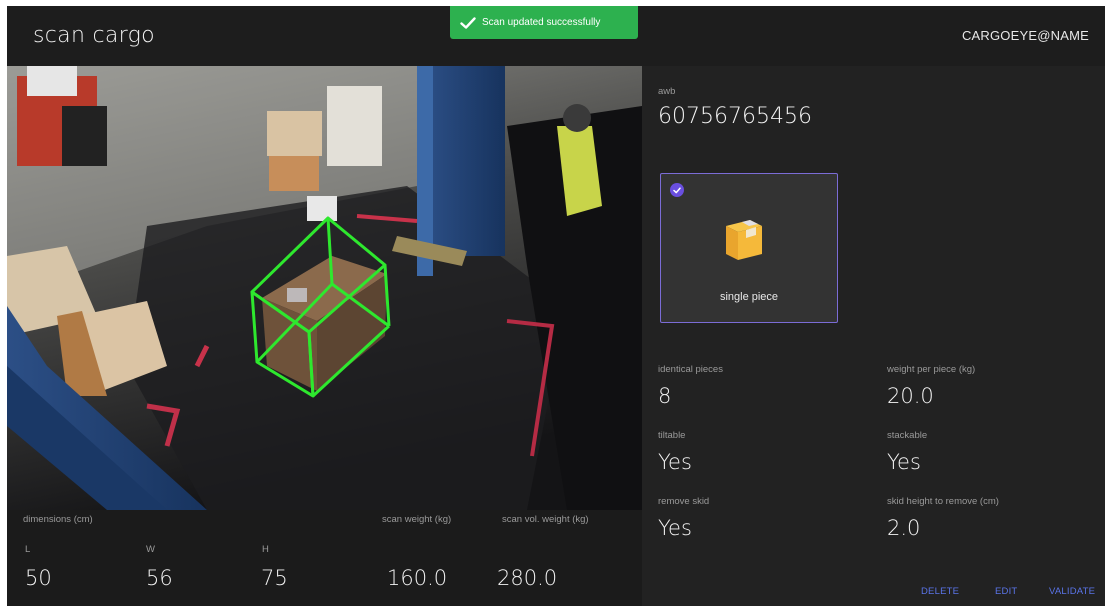 The image size is (1112, 606). What do you see at coordinates (527, 578) in the screenshot?
I see `scan-vol-weight-value: 280.0` at bounding box center [527, 578].